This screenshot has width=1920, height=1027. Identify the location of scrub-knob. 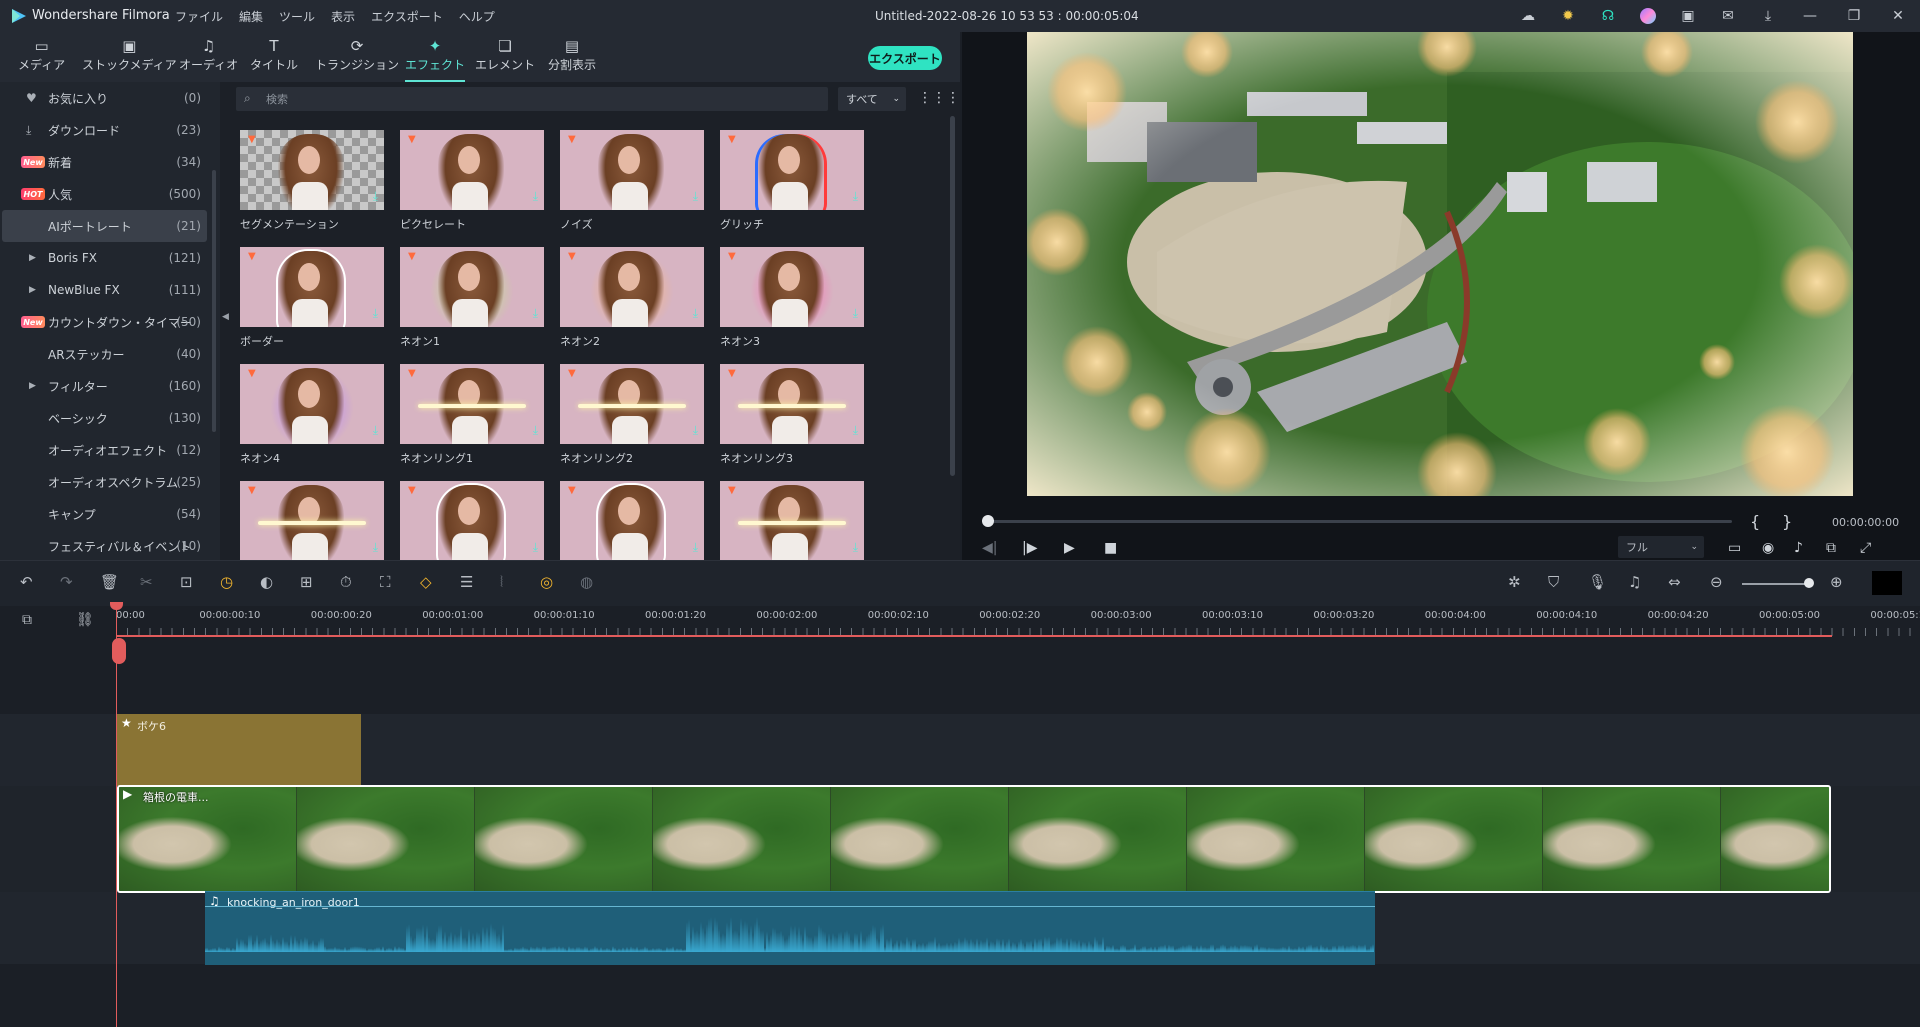
(988, 521).